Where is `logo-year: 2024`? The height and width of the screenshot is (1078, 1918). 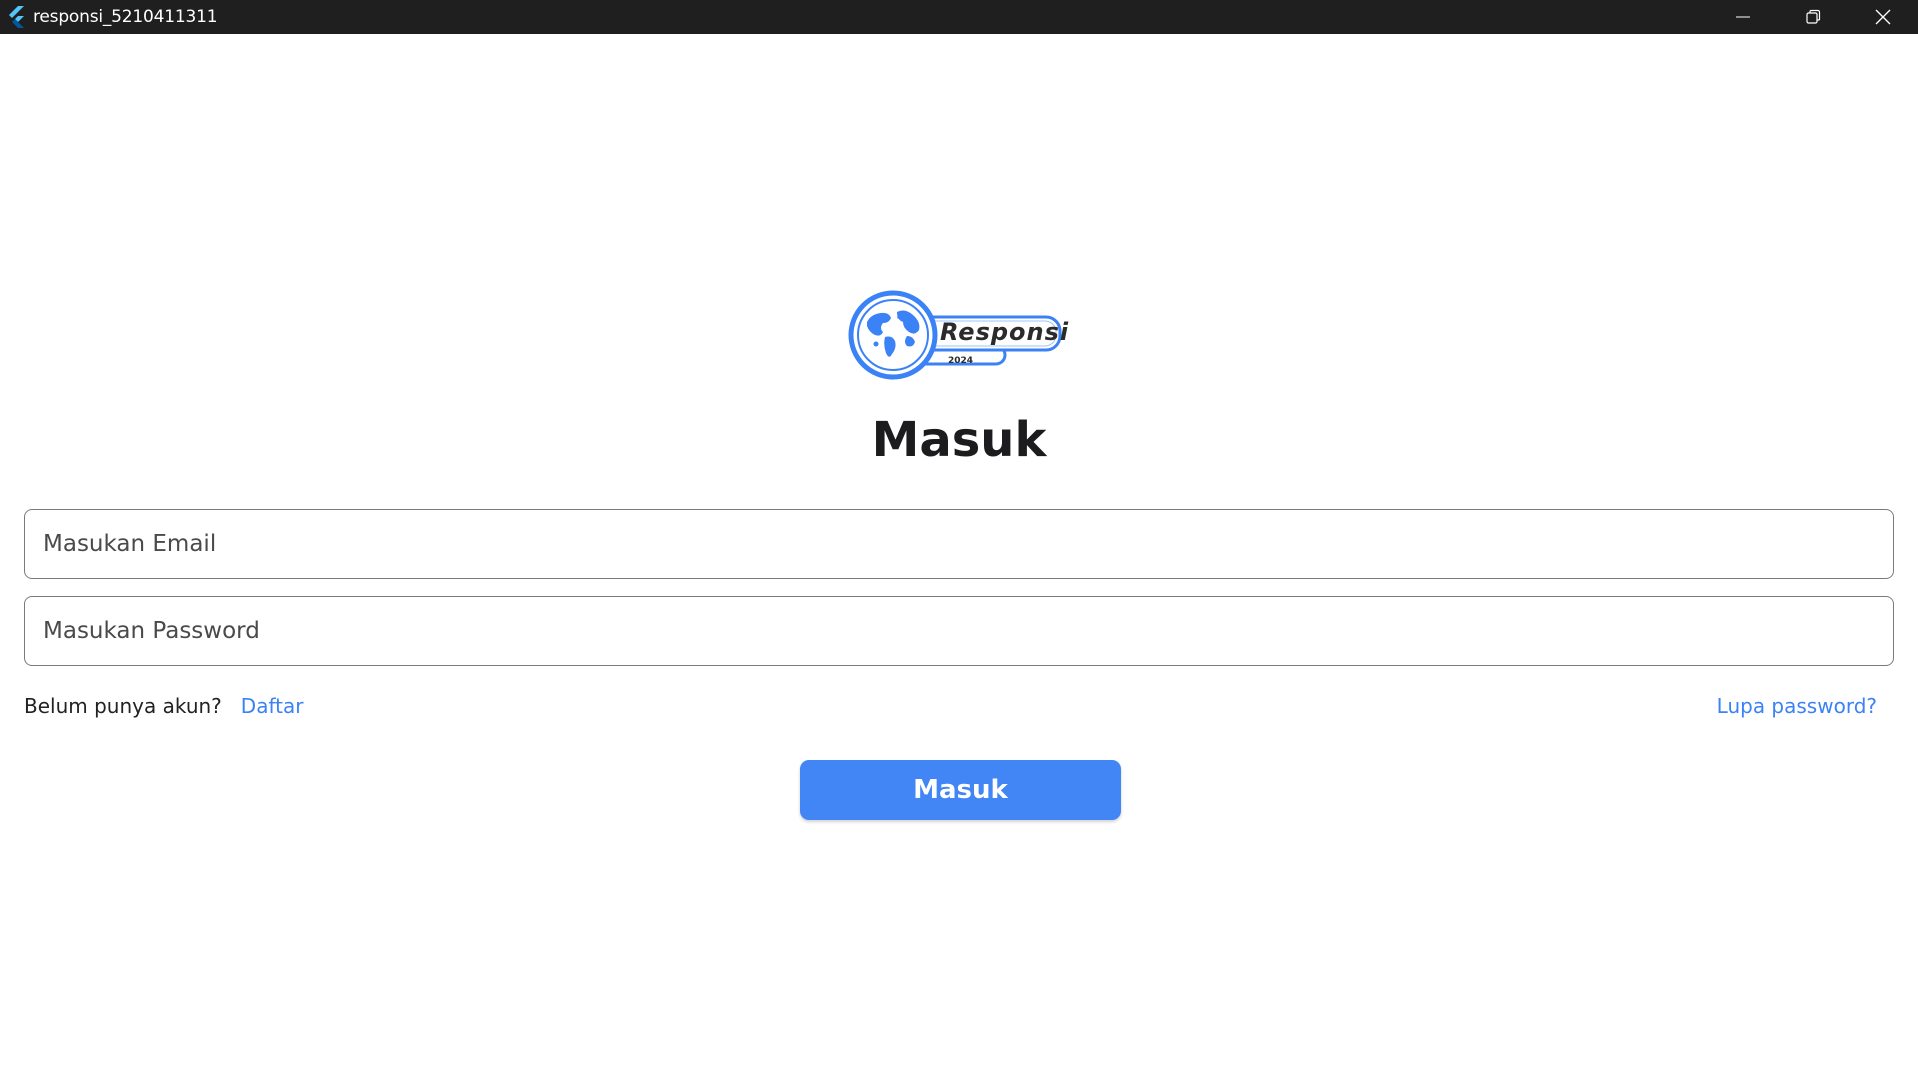
logo-year: 2024 is located at coordinates (961, 361).